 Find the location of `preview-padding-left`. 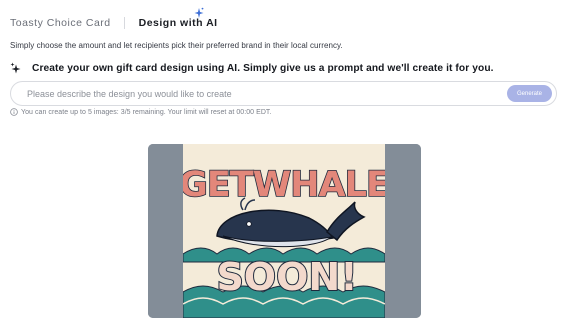

preview-padding-left is located at coordinates (165, 231).